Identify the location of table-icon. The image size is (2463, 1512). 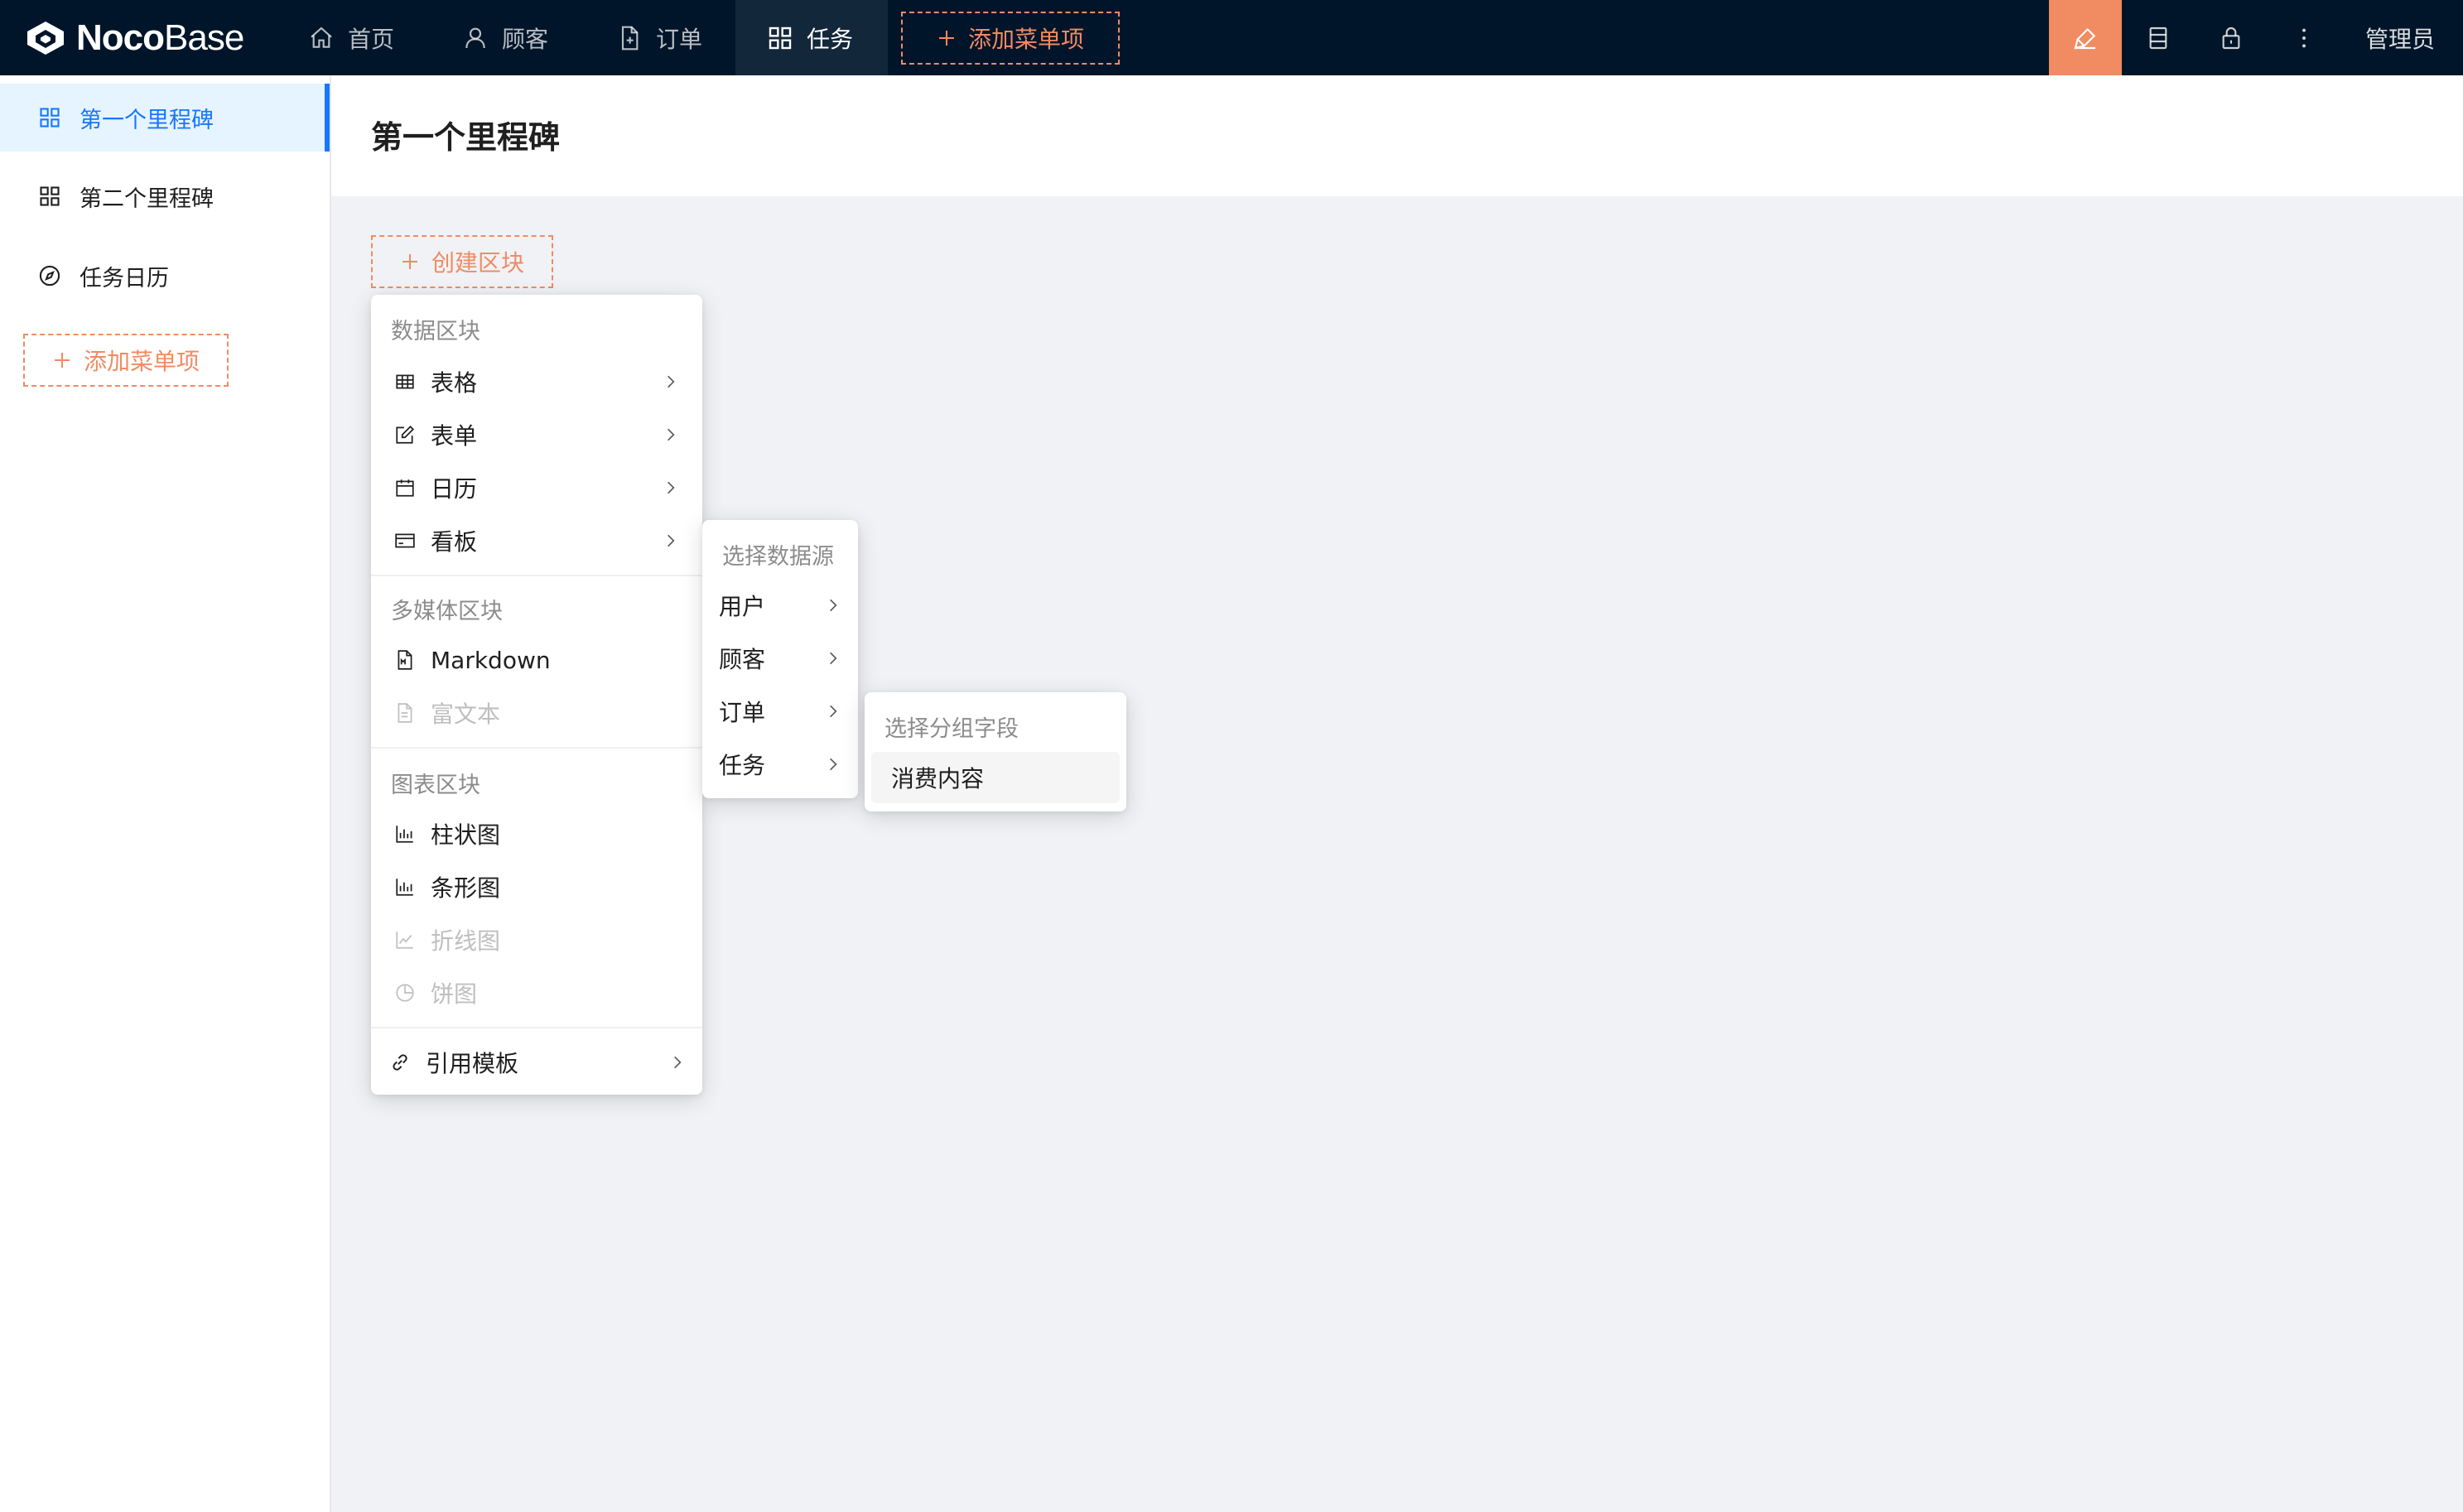
(405, 381).